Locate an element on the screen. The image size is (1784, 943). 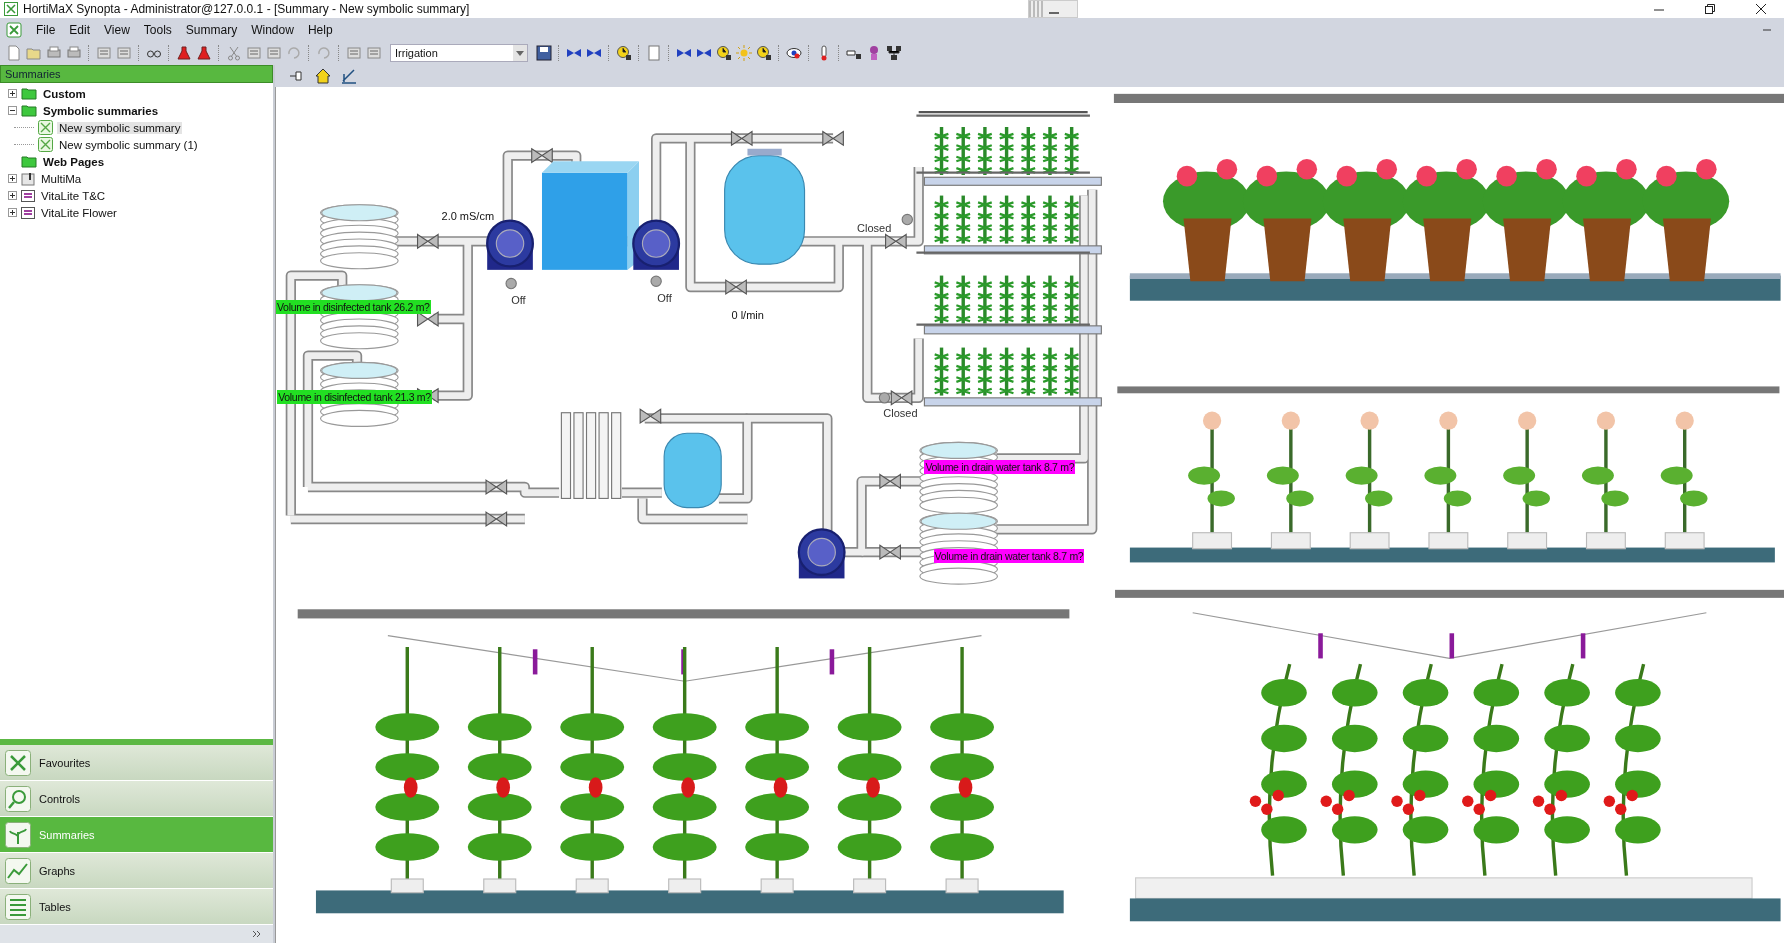
reading-text: 0 l/min is located at coordinates (747, 315).